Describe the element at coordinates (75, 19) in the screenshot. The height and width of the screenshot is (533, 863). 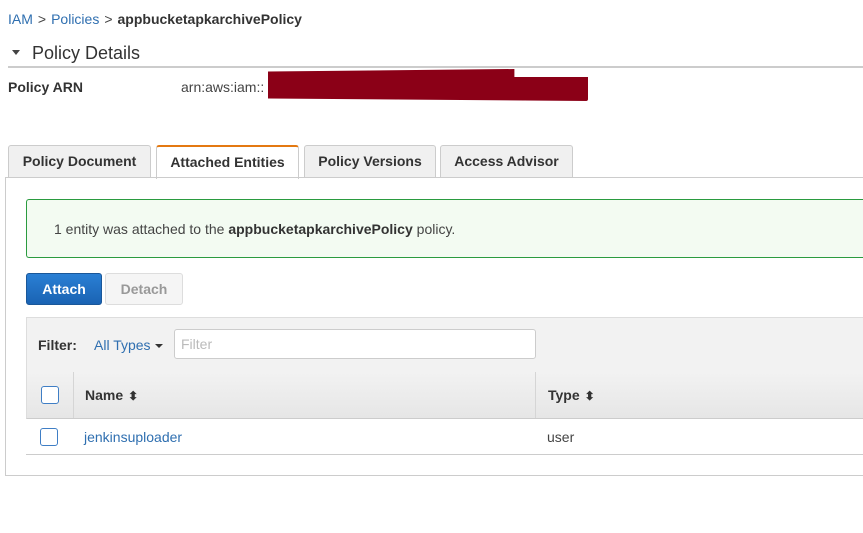
I see `breadcrumb-policies: Policies` at that location.